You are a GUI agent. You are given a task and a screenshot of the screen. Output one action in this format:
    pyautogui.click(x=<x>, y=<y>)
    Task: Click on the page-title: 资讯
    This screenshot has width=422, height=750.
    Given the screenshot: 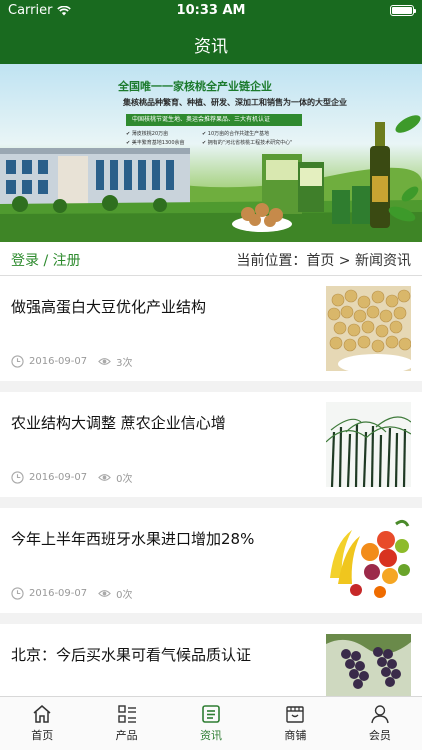 What is the action you would take?
    pyautogui.click(x=211, y=47)
    